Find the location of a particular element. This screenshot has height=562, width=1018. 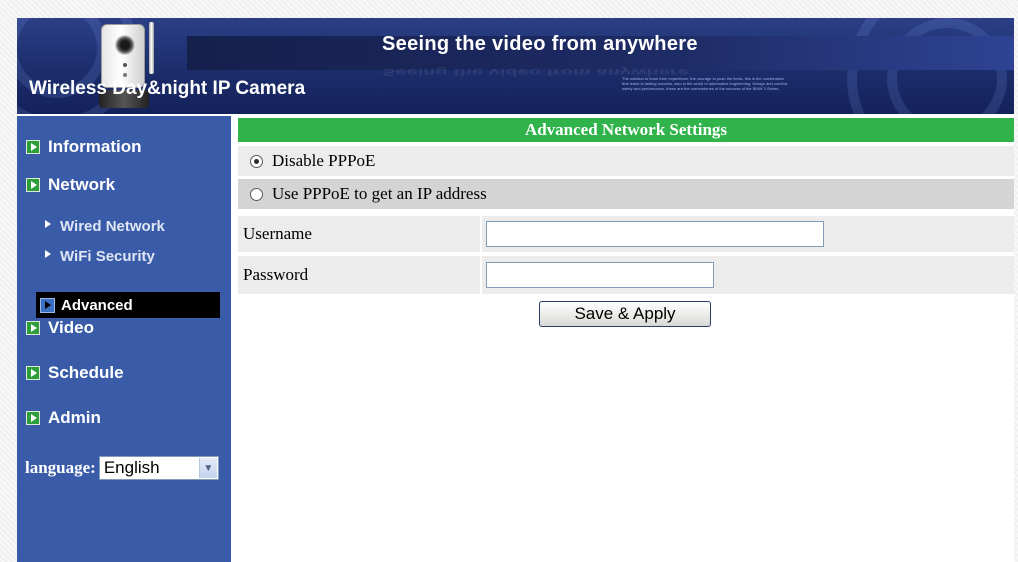

password-label: Password is located at coordinates (359, 275).